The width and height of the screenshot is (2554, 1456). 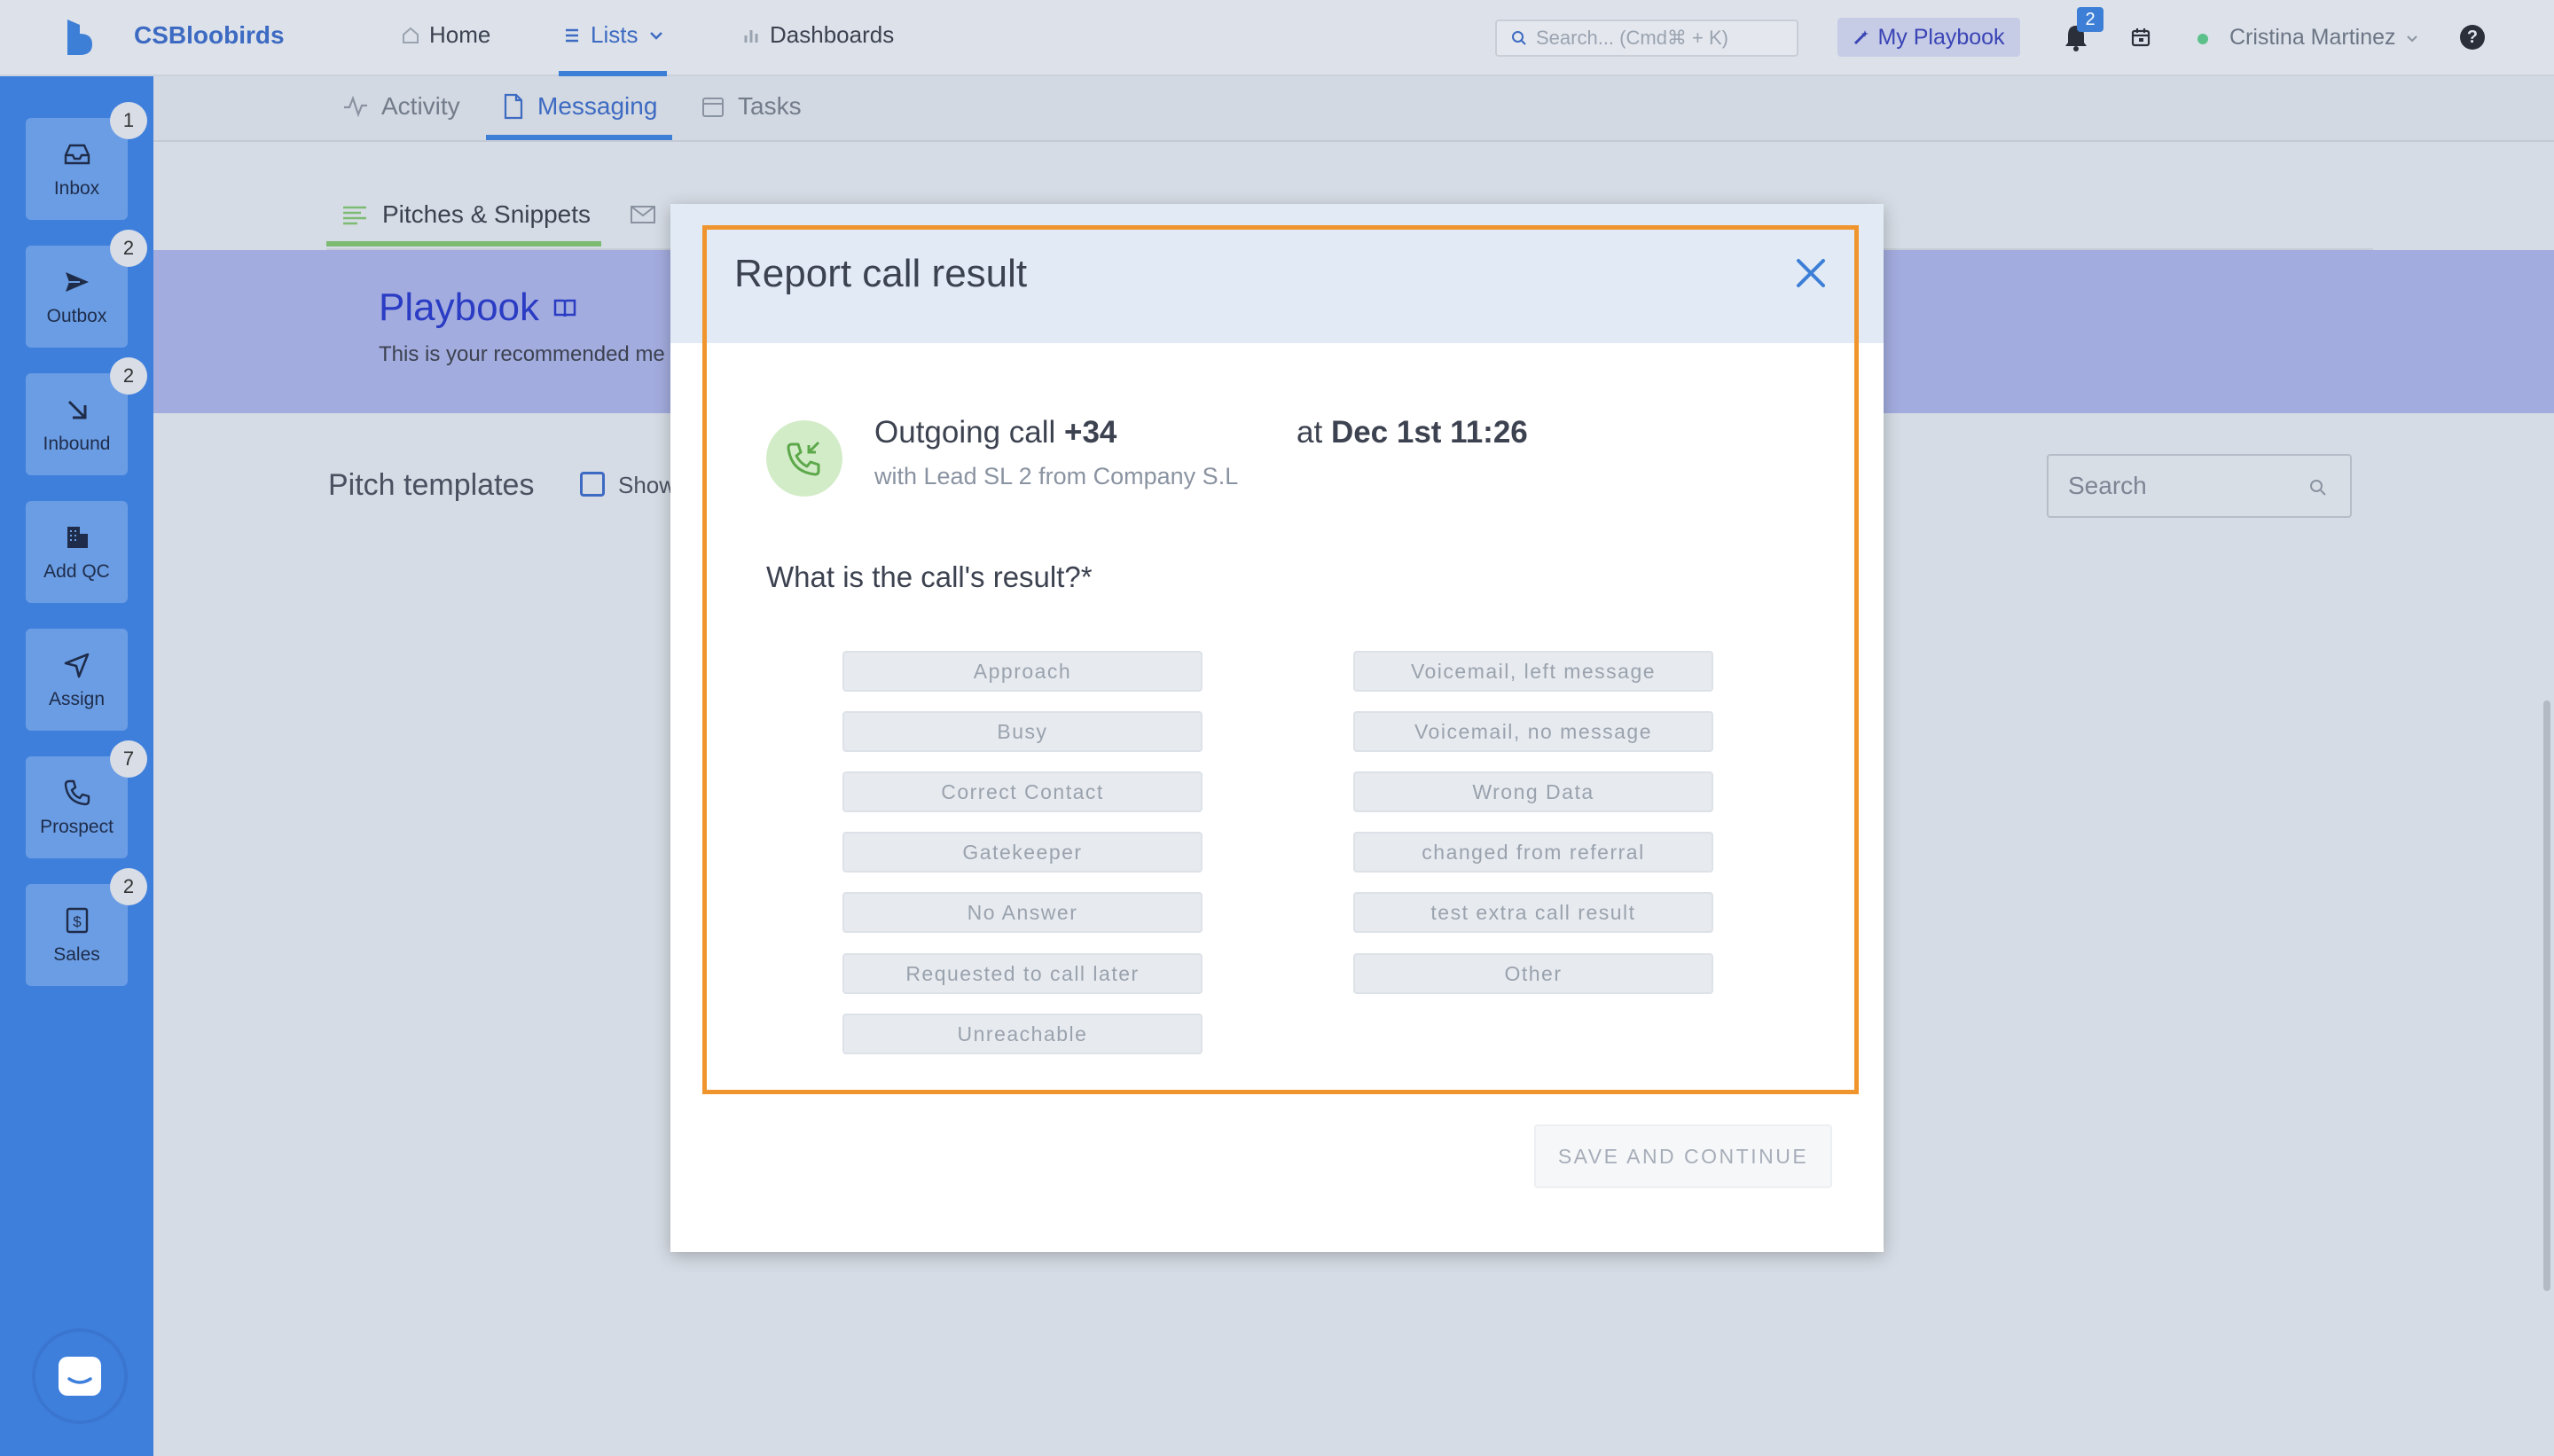 What do you see at coordinates (76, 188) in the screenshot?
I see `sidebar-item-label: Inbox` at bounding box center [76, 188].